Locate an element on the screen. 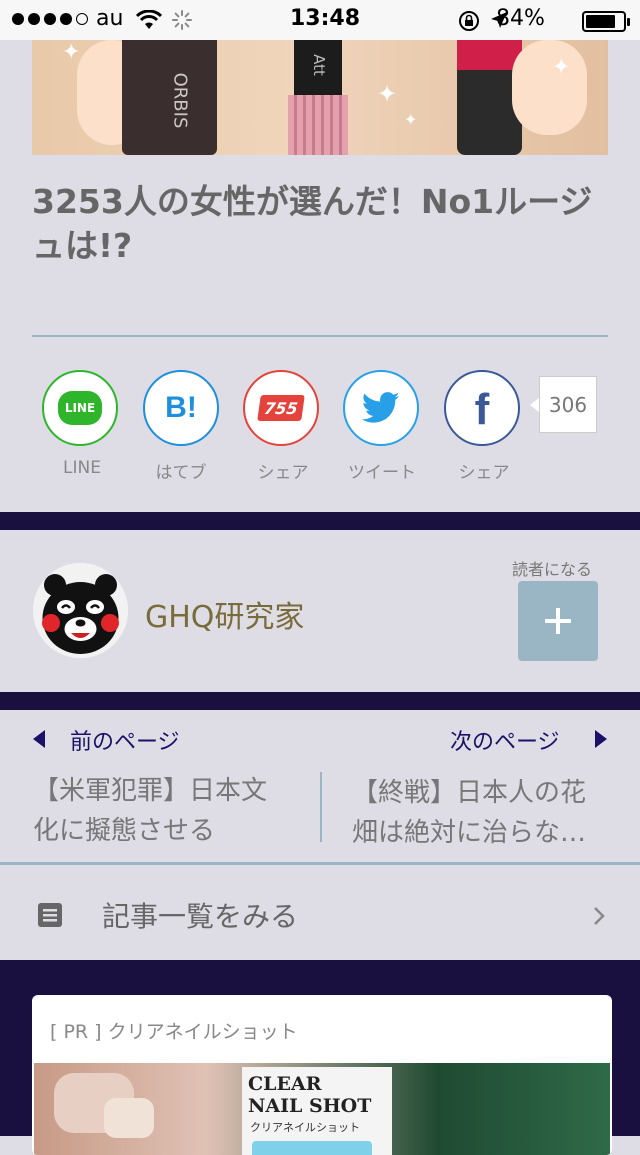  battery-percent: 84% is located at coordinates (520, 18).